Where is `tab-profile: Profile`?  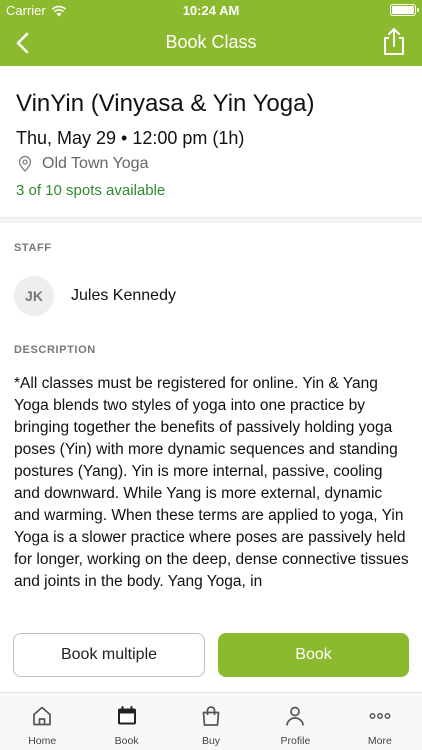
tab-profile: Profile is located at coordinates (295, 721).